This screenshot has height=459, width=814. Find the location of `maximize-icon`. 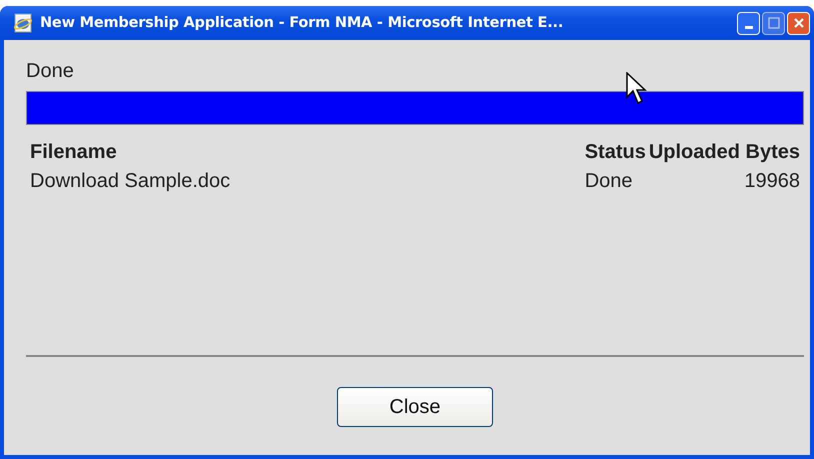

maximize-icon is located at coordinates (774, 23).